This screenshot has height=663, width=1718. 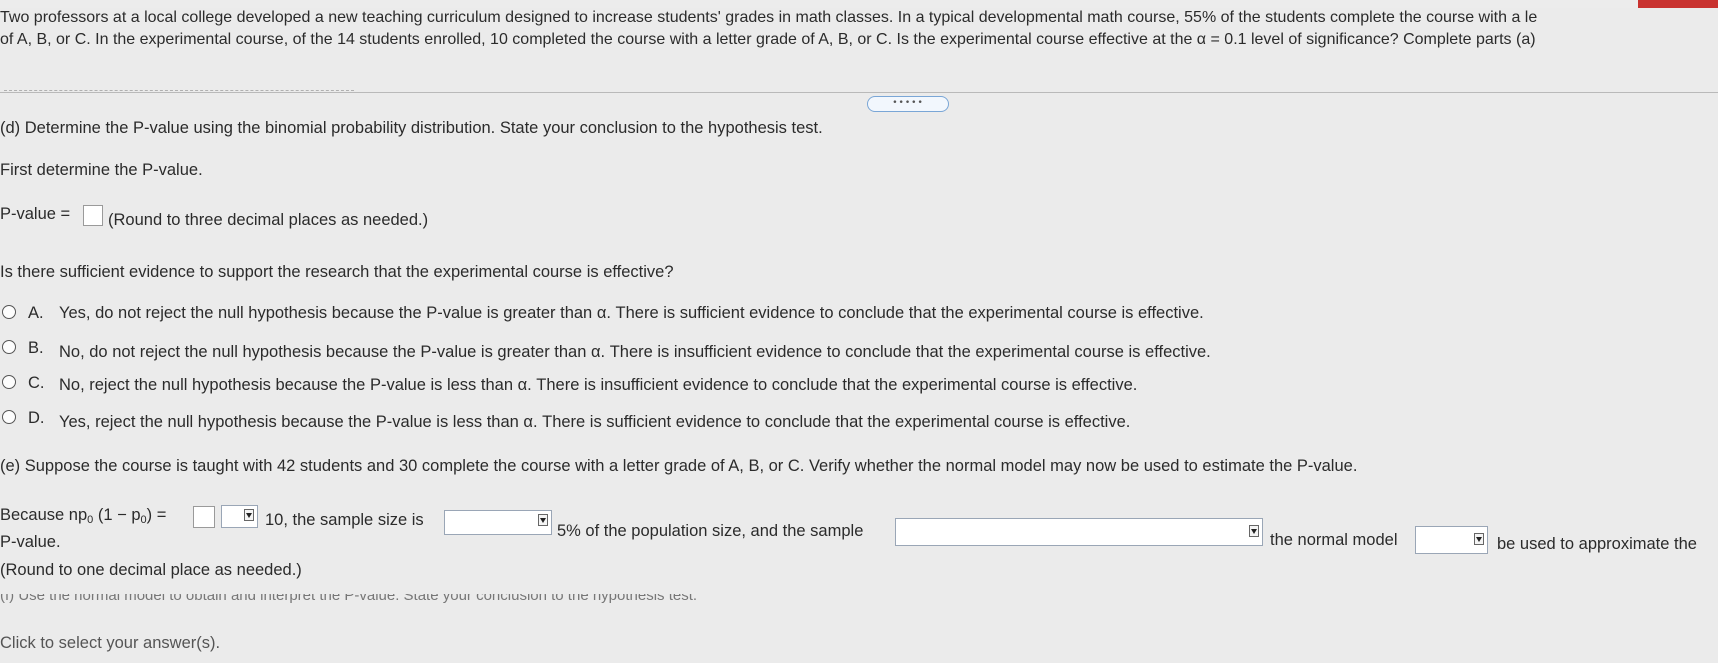 I want to click on because-label: Because np, so click(x=44, y=515).